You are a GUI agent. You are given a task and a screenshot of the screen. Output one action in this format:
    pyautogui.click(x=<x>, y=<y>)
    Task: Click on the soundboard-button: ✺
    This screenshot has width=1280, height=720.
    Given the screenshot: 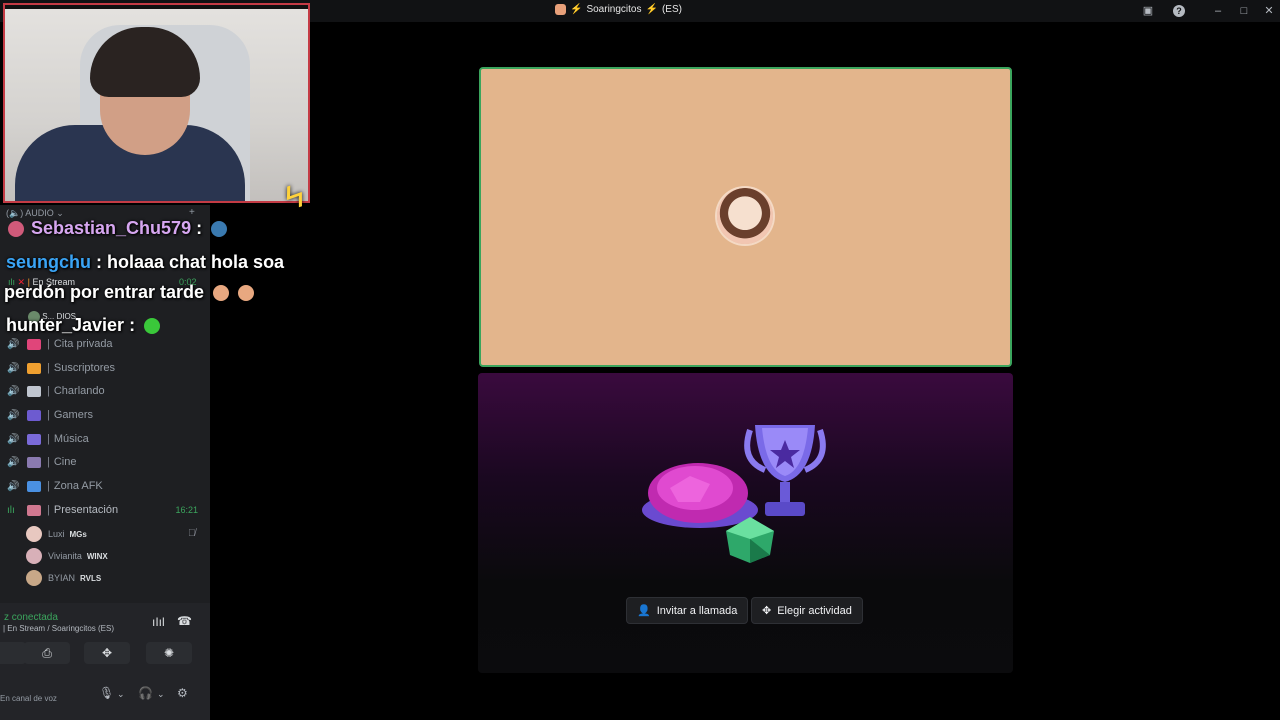 What is the action you would take?
    pyautogui.click(x=169, y=653)
    